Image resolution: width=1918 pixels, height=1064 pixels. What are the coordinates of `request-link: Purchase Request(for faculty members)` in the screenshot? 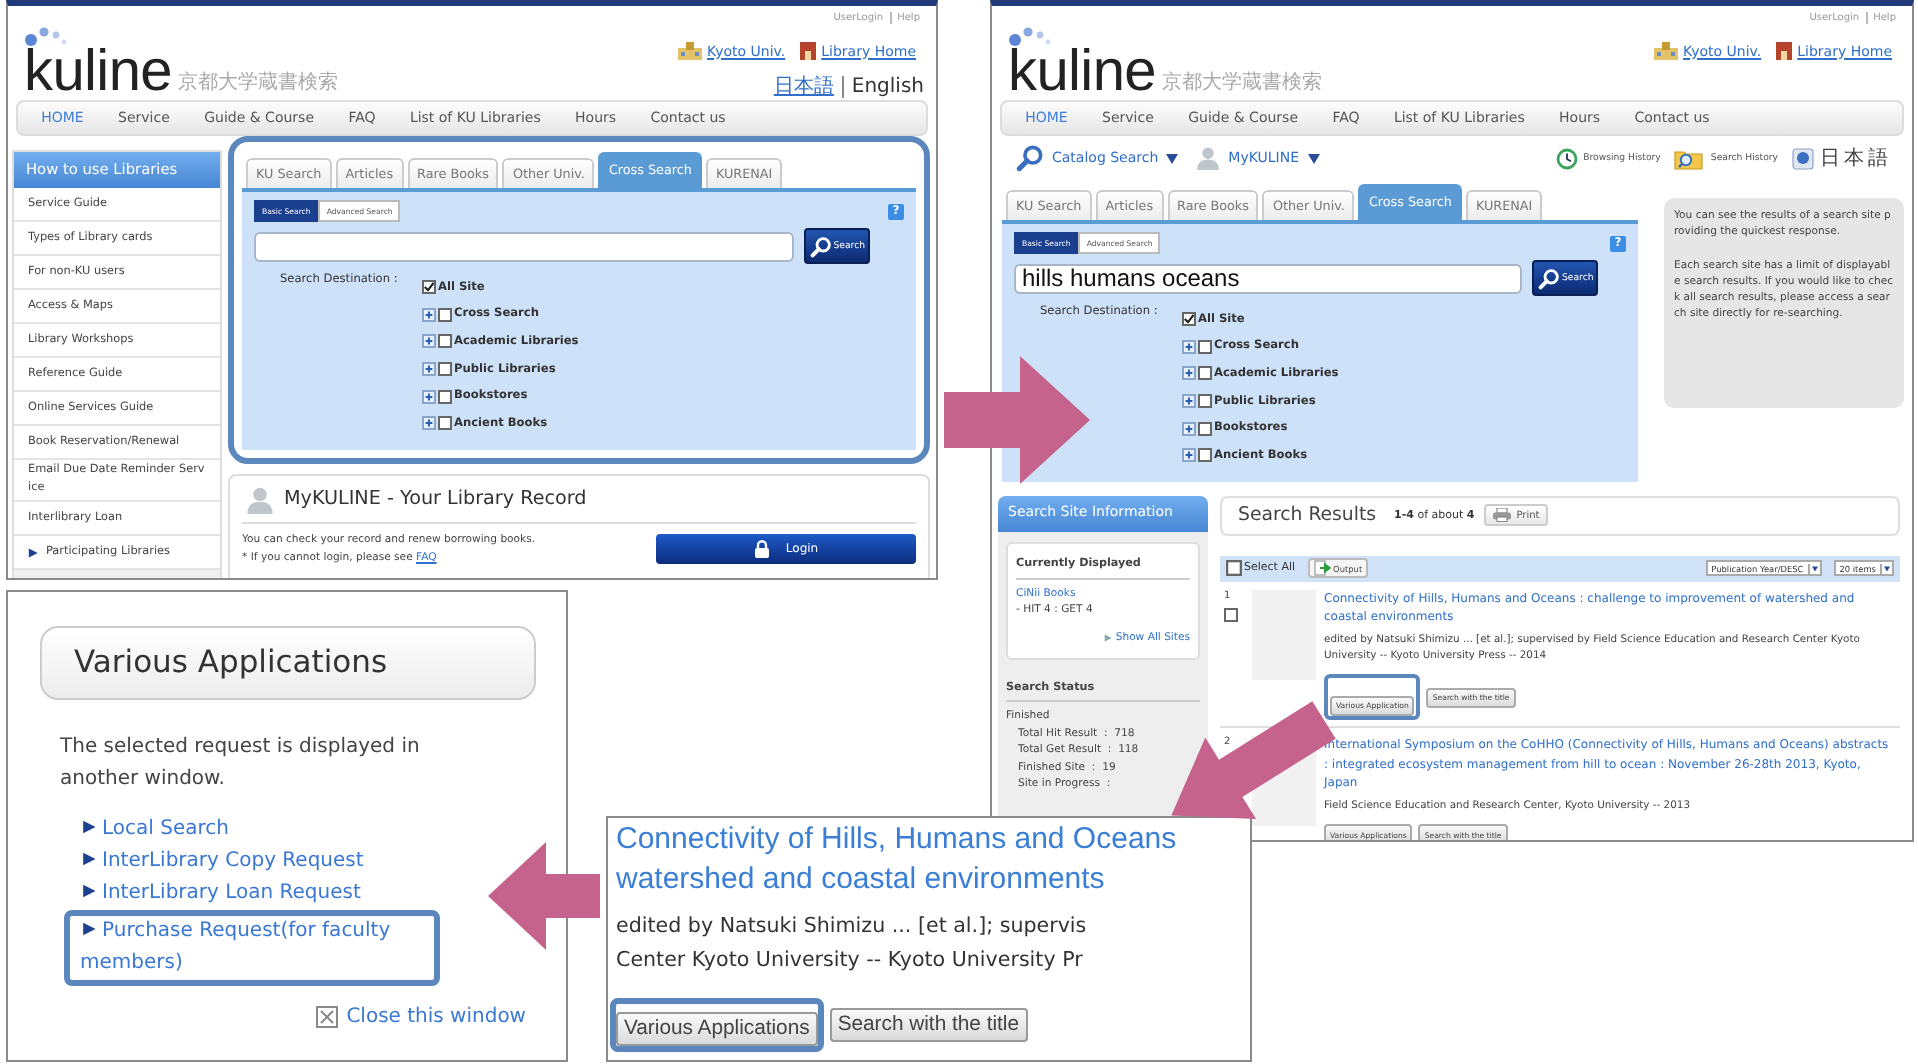 It's located at (255, 948).